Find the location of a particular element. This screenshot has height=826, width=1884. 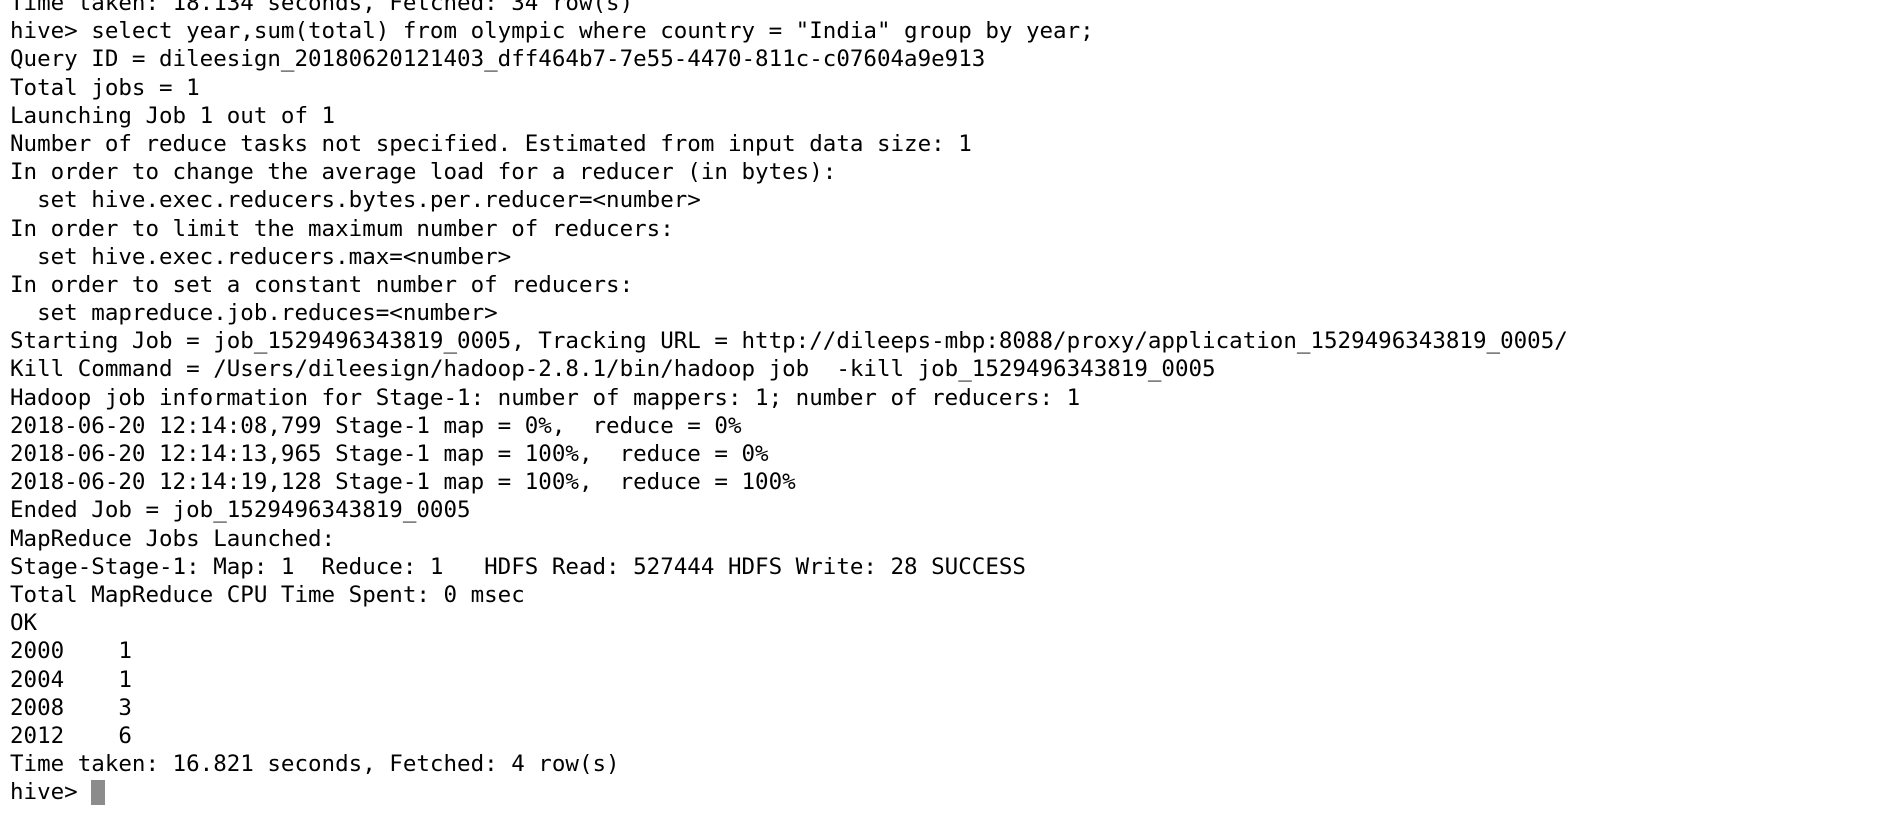

terminal-line: set mapreduce.job.reduces=<number> is located at coordinates (254, 313).